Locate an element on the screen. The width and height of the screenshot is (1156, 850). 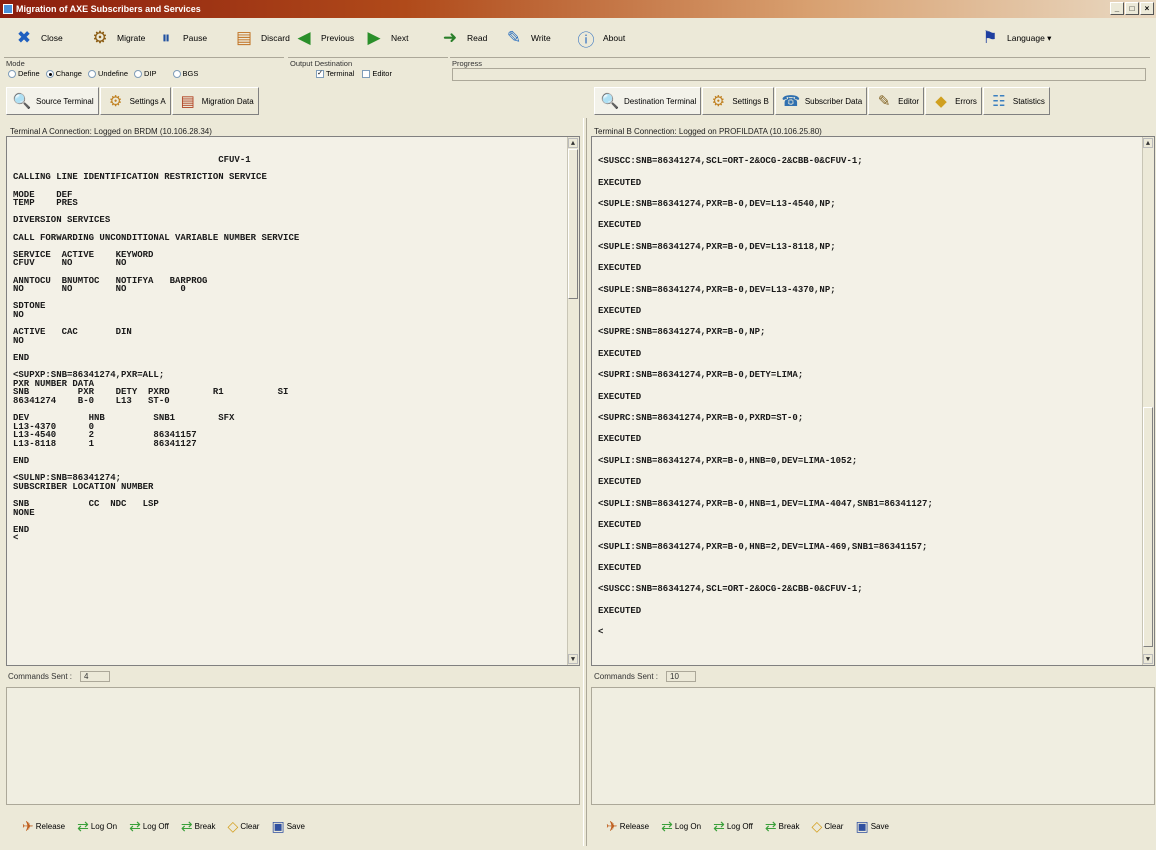
pause-icon: ⏸ is located at coordinates (166, 37).